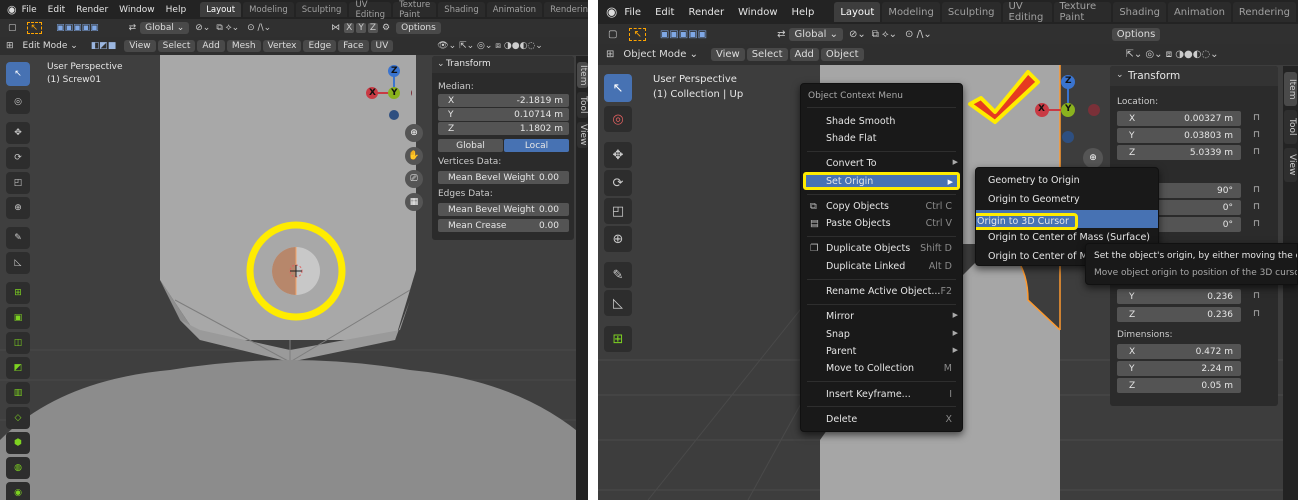  Describe the element at coordinates (881, 248) in the screenshot. I see `menu-item-duplicate-objects: ❐ Duplicate Objects Shift D` at that location.